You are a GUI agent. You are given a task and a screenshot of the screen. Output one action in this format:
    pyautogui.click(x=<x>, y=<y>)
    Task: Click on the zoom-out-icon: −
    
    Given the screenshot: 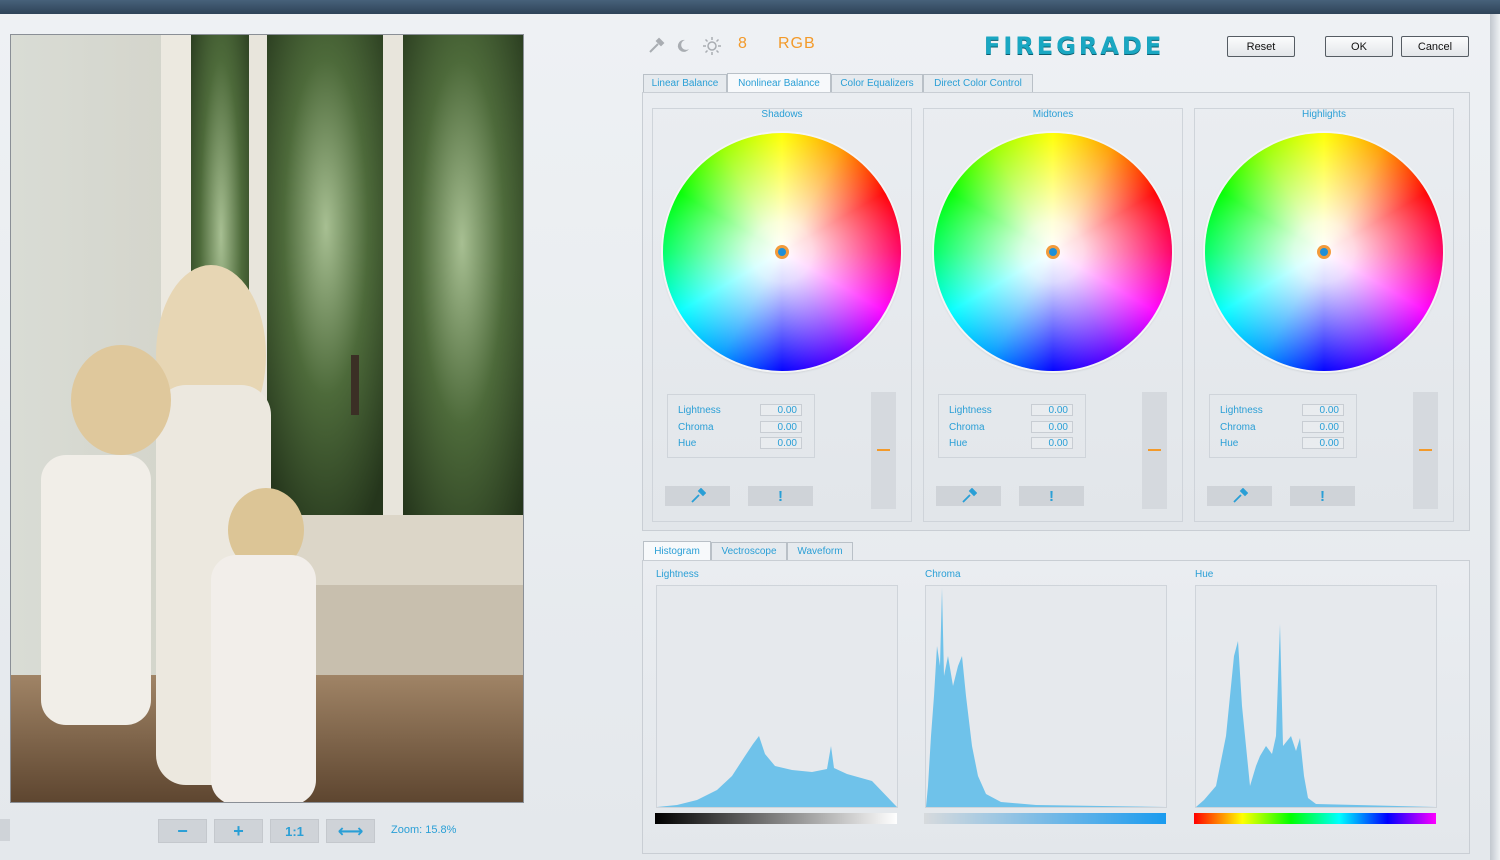 What is the action you would take?
    pyautogui.click(x=182, y=830)
    